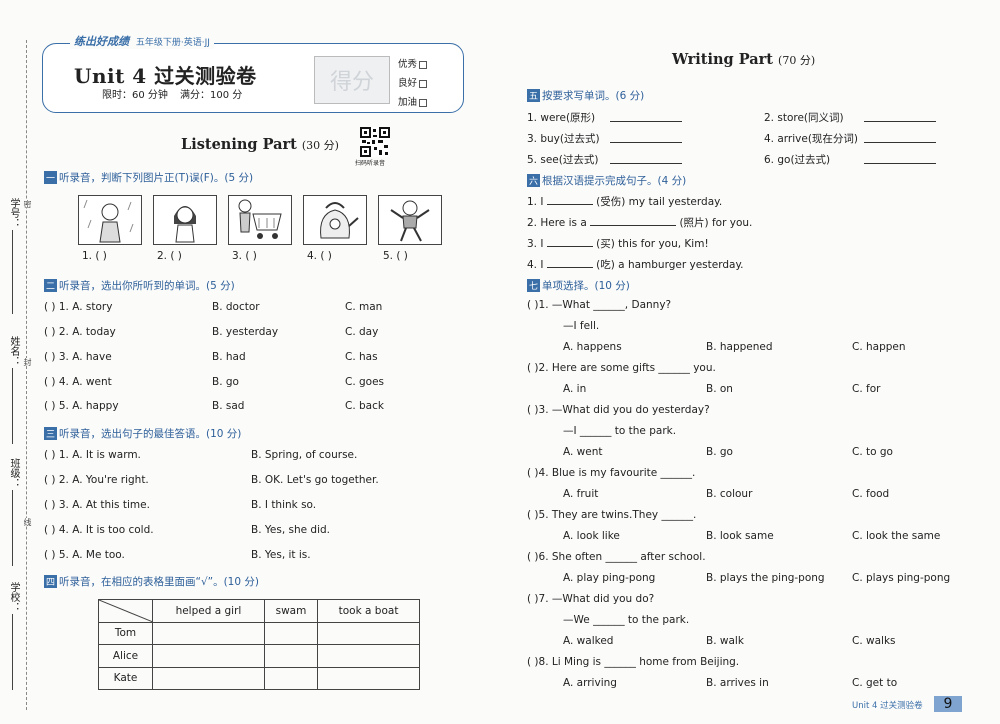  I want to click on s7-question: ( )2. Here are some gifts ______ you., so click(621, 368).